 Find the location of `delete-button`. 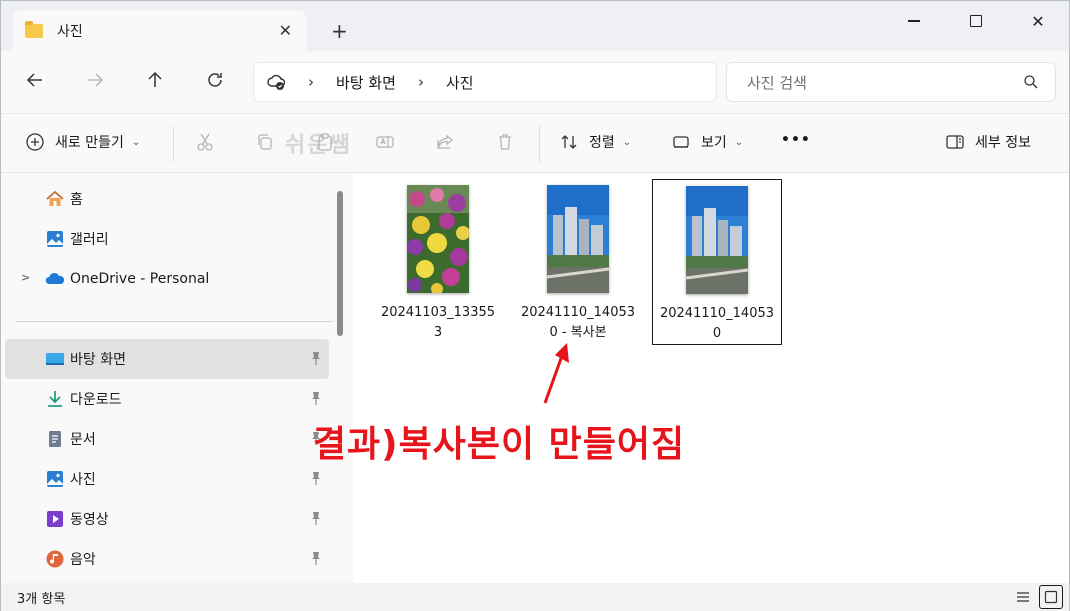

delete-button is located at coordinates (510, 142).